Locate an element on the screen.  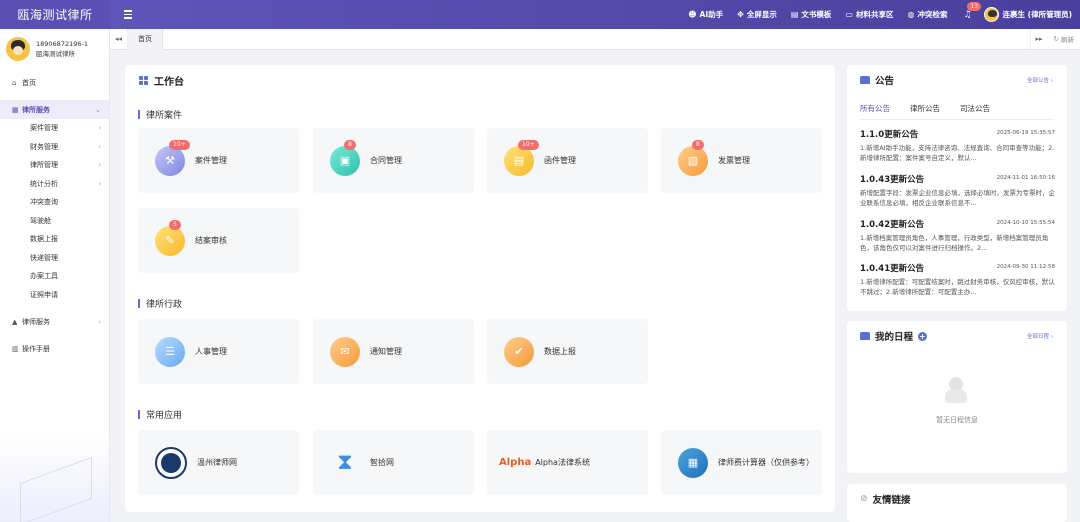
lawyer-association-seal-icon is located at coordinates (171, 462).